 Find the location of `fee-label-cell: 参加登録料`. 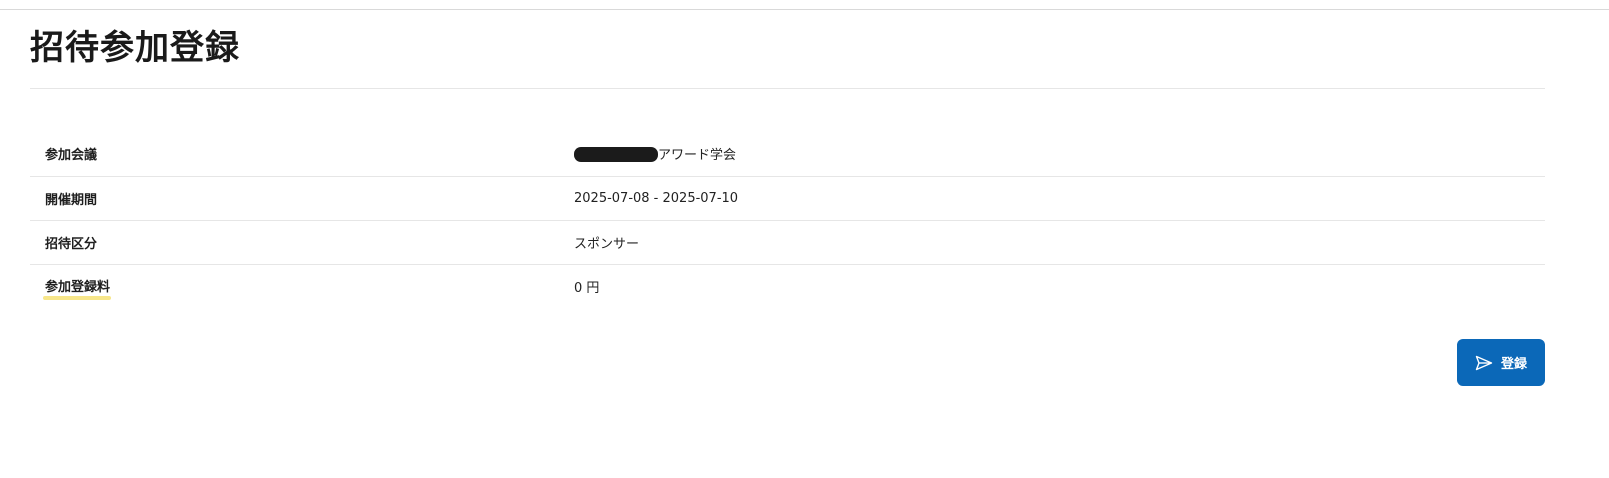

fee-label-cell: 参加登録料 is located at coordinates (302, 285).